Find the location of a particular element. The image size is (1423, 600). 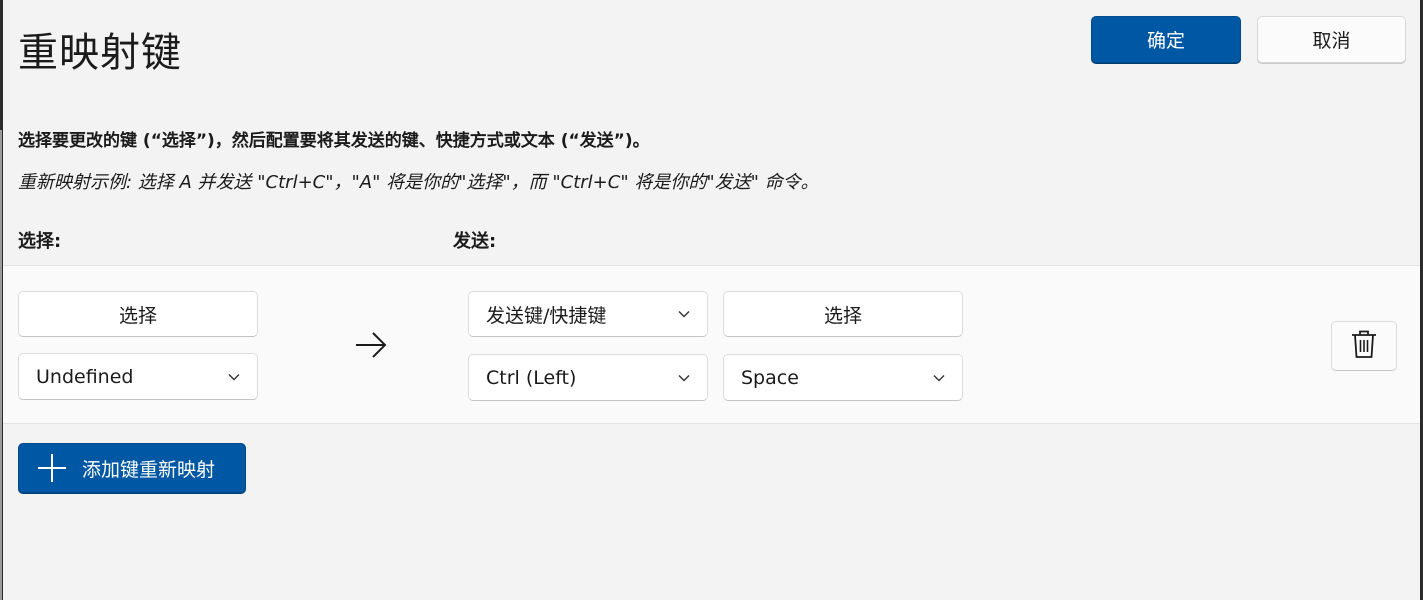

send-modifier-value: Ctrl (Left) is located at coordinates (531, 377).